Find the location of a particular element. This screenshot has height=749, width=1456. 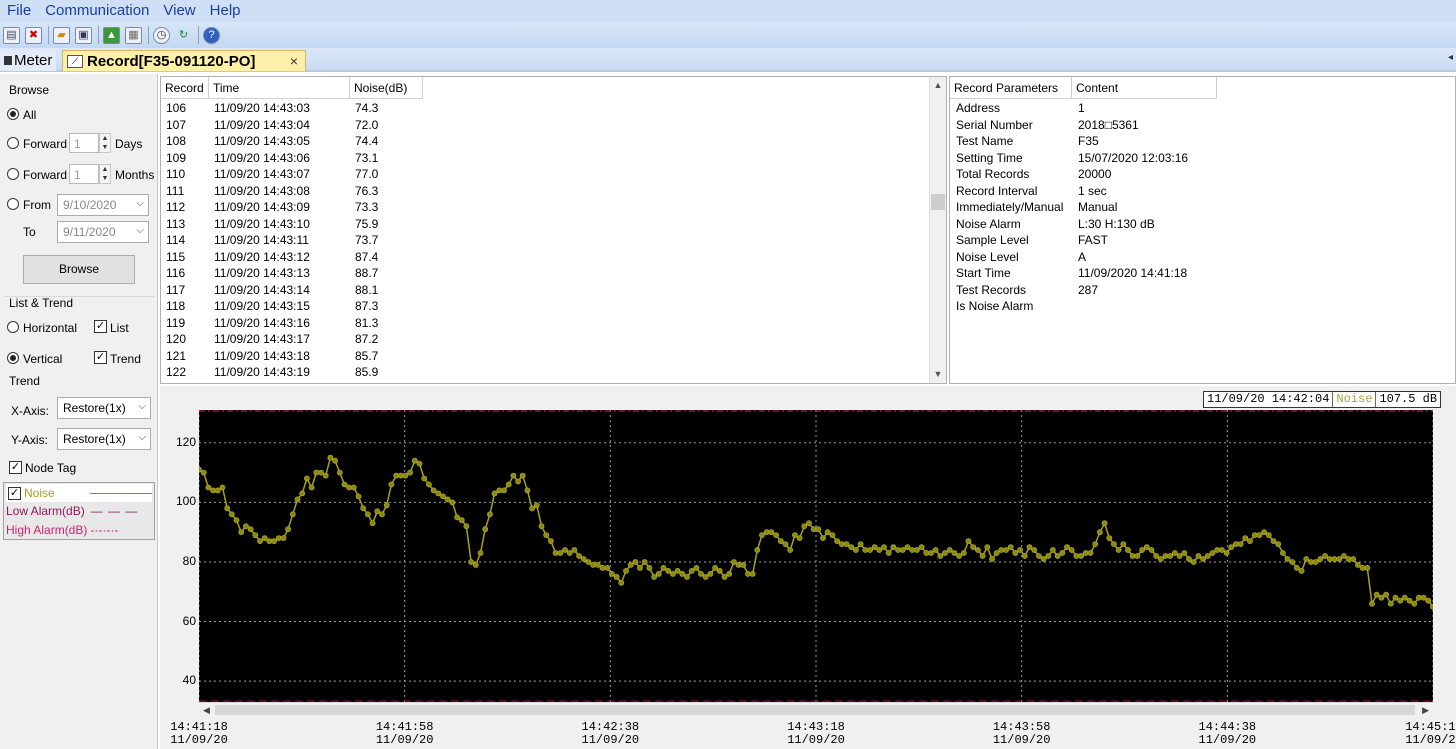

column-header-record-parameters: Record Parameters is located at coordinates (1011, 88).